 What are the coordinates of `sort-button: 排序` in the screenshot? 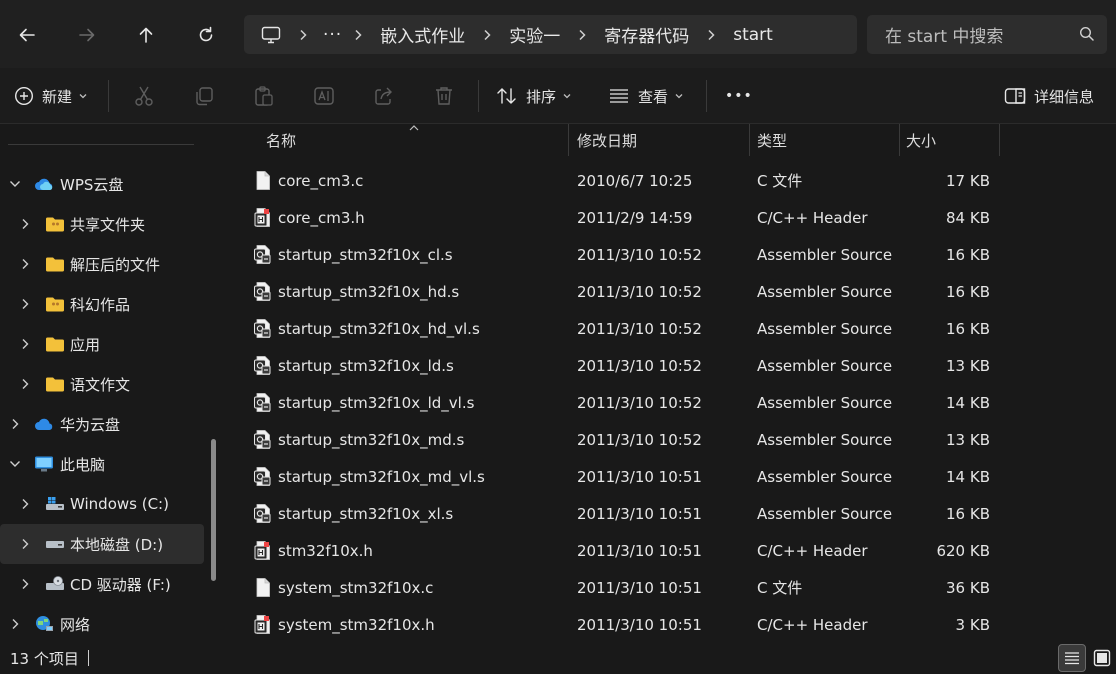 It's located at (534, 96).